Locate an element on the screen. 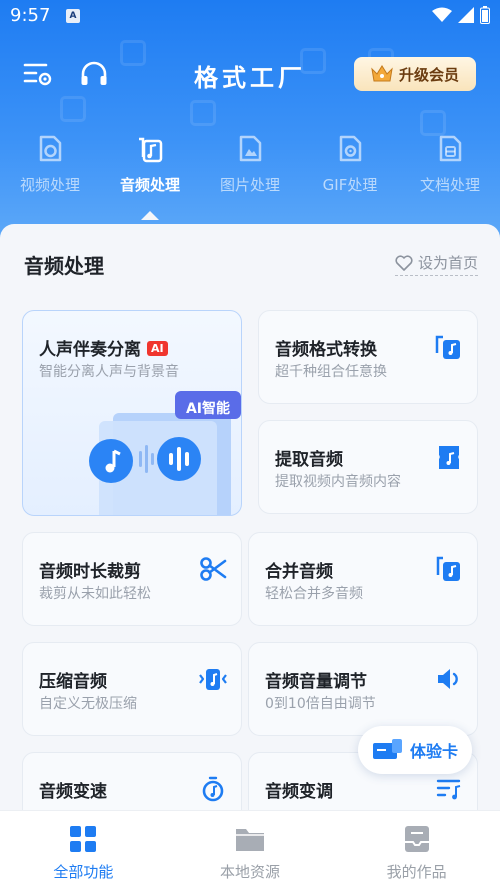  audio-format-convert-card: 音频格式转换 超千种组合任意换 is located at coordinates (368, 357).